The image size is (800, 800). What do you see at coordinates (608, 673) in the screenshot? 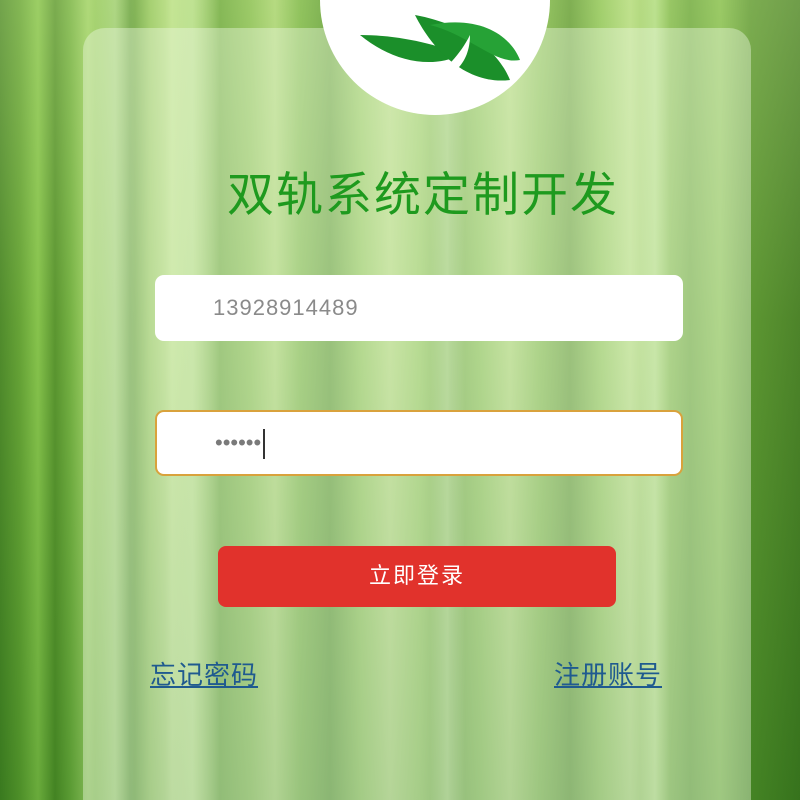
I see `register-account-link: 注册账号` at bounding box center [608, 673].